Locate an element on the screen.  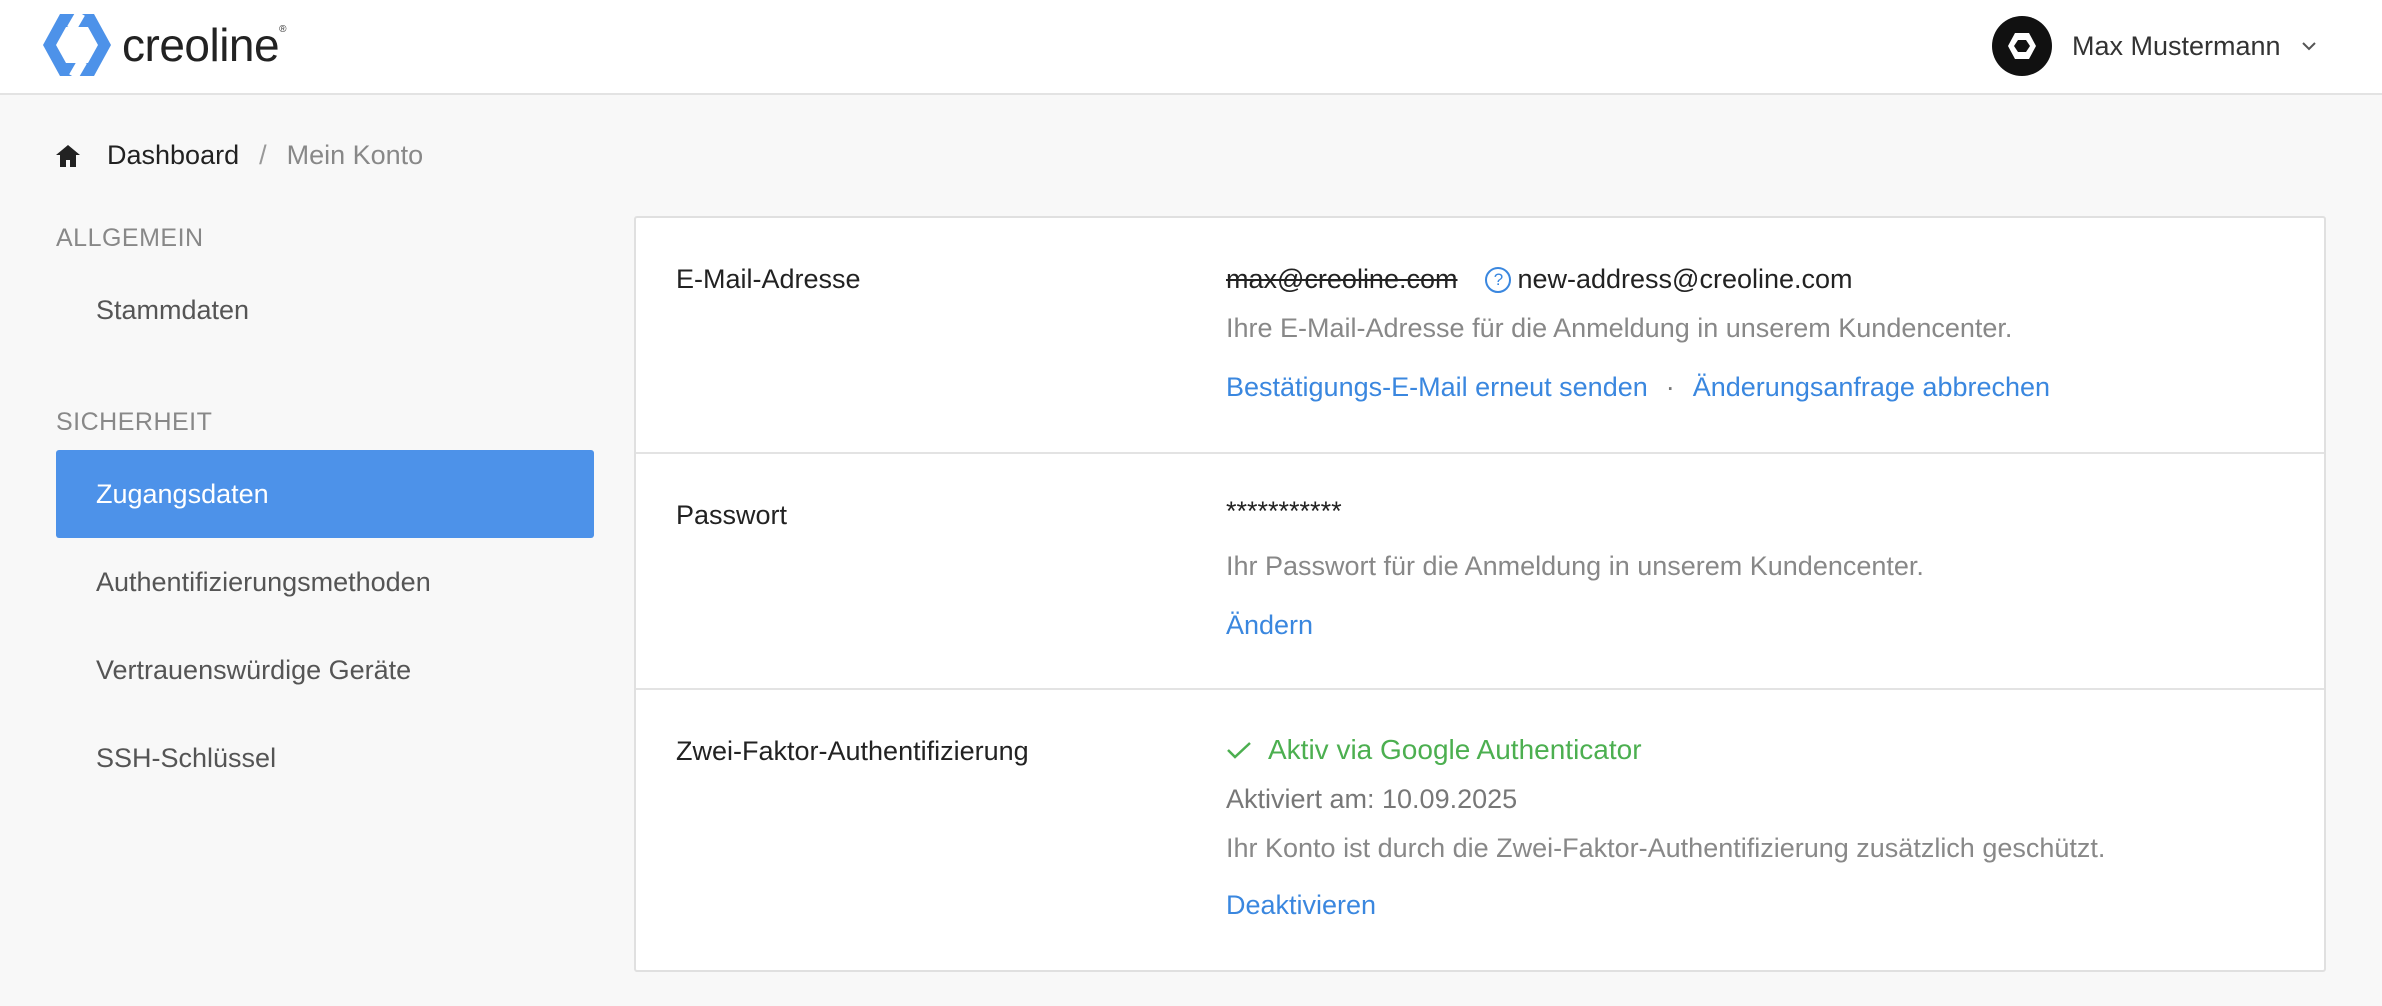
user-menu: Max Mustermann is located at coordinates (2155, 46).